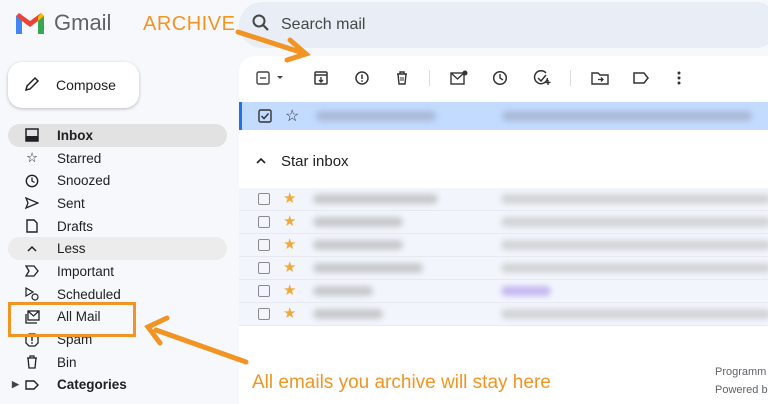 The height and width of the screenshot is (404, 768). I want to click on clock-icon, so click(32, 181).